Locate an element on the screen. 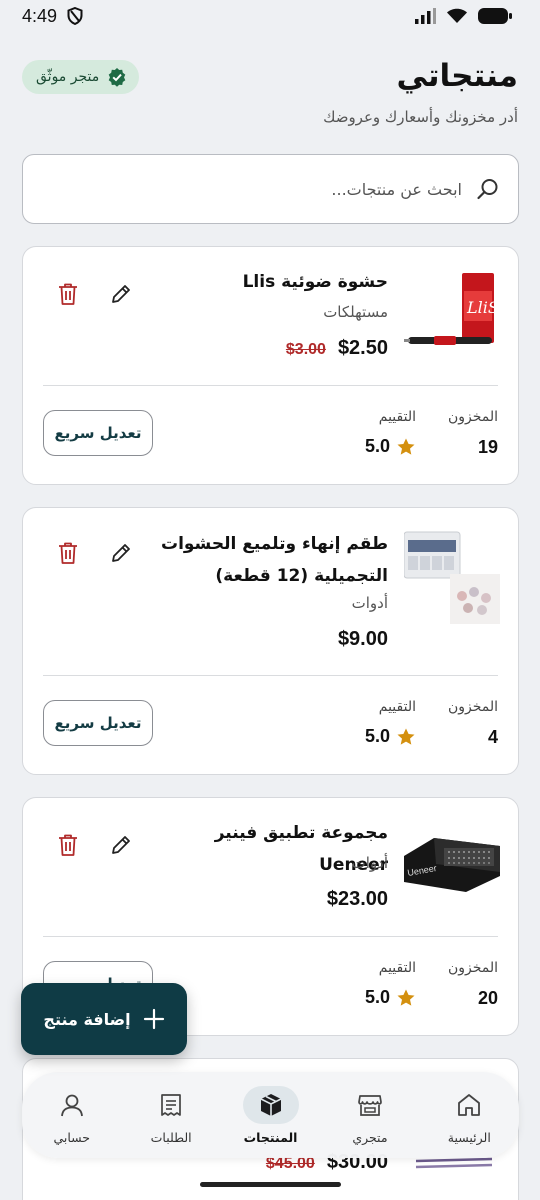  price-row: $9.00 is located at coordinates (363, 639).